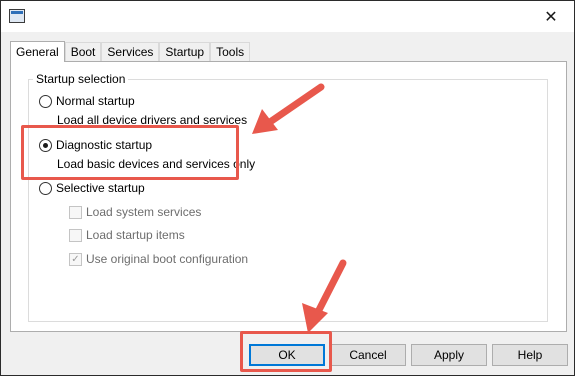  I want to click on selective-startup-label: Selective startup, so click(100, 188).